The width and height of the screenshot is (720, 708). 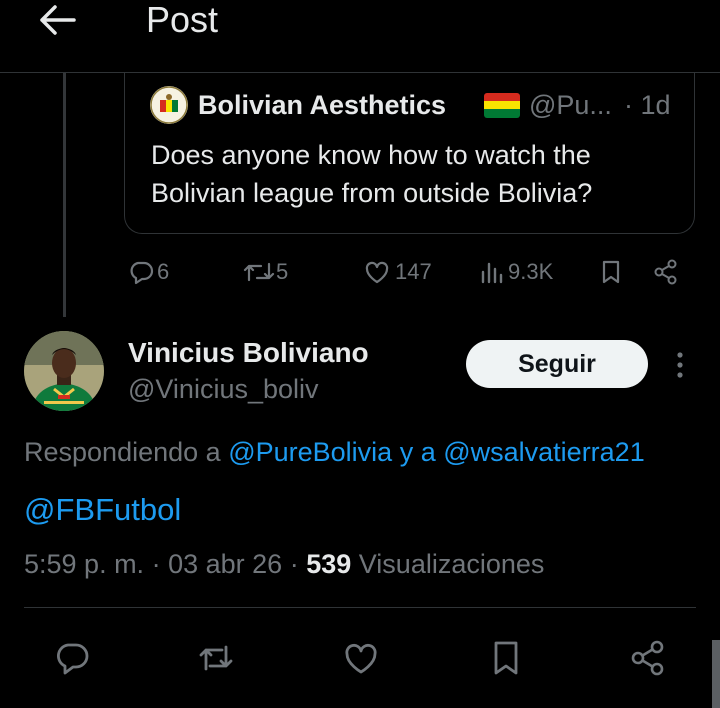 What do you see at coordinates (716, 674) in the screenshot?
I see `scroll-indicator` at bounding box center [716, 674].